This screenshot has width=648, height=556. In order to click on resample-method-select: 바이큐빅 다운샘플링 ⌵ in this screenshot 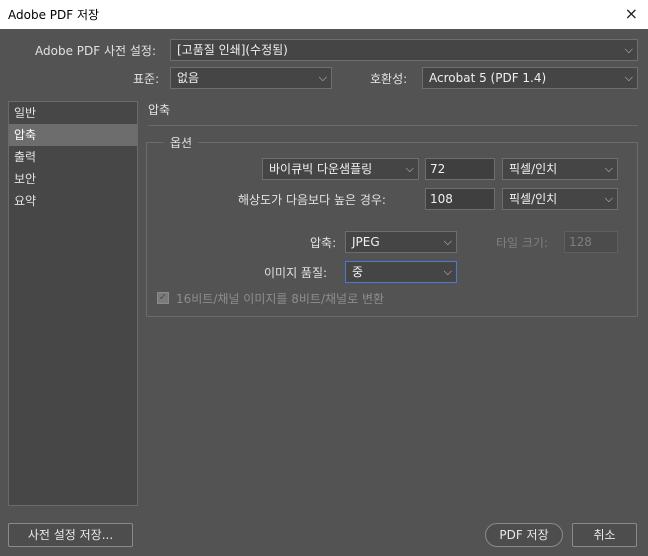, I will do `click(340, 169)`.